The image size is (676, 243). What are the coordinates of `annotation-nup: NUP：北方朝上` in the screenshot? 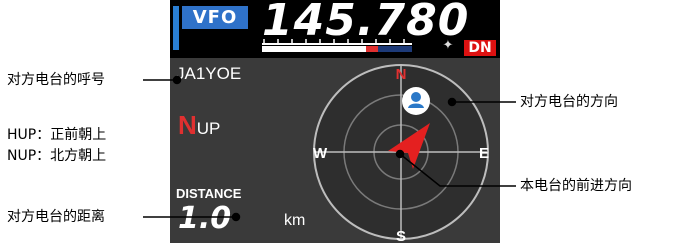 It's located at (57, 156).